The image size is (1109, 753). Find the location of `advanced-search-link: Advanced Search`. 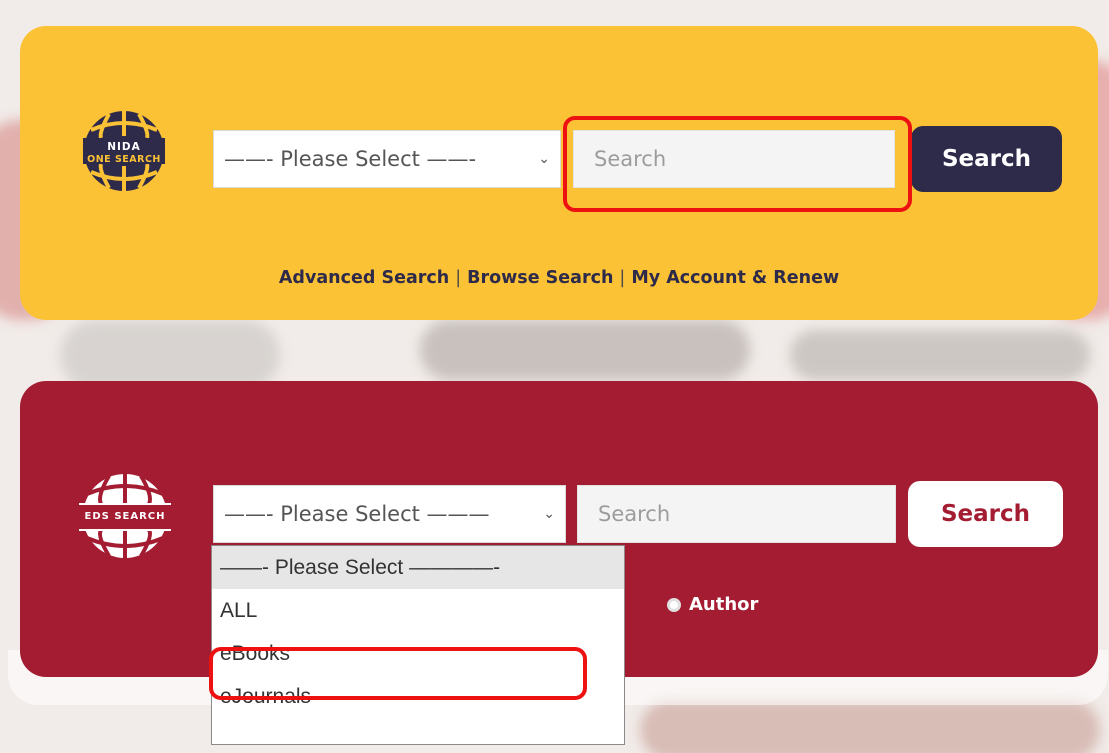

advanced-search-link: Advanced Search is located at coordinates (364, 278).